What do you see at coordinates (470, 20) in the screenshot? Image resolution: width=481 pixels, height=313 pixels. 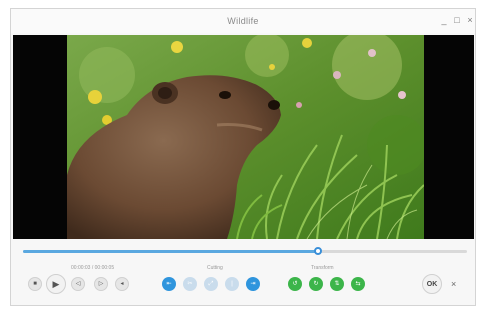 I see `close-button: ×` at bounding box center [470, 20].